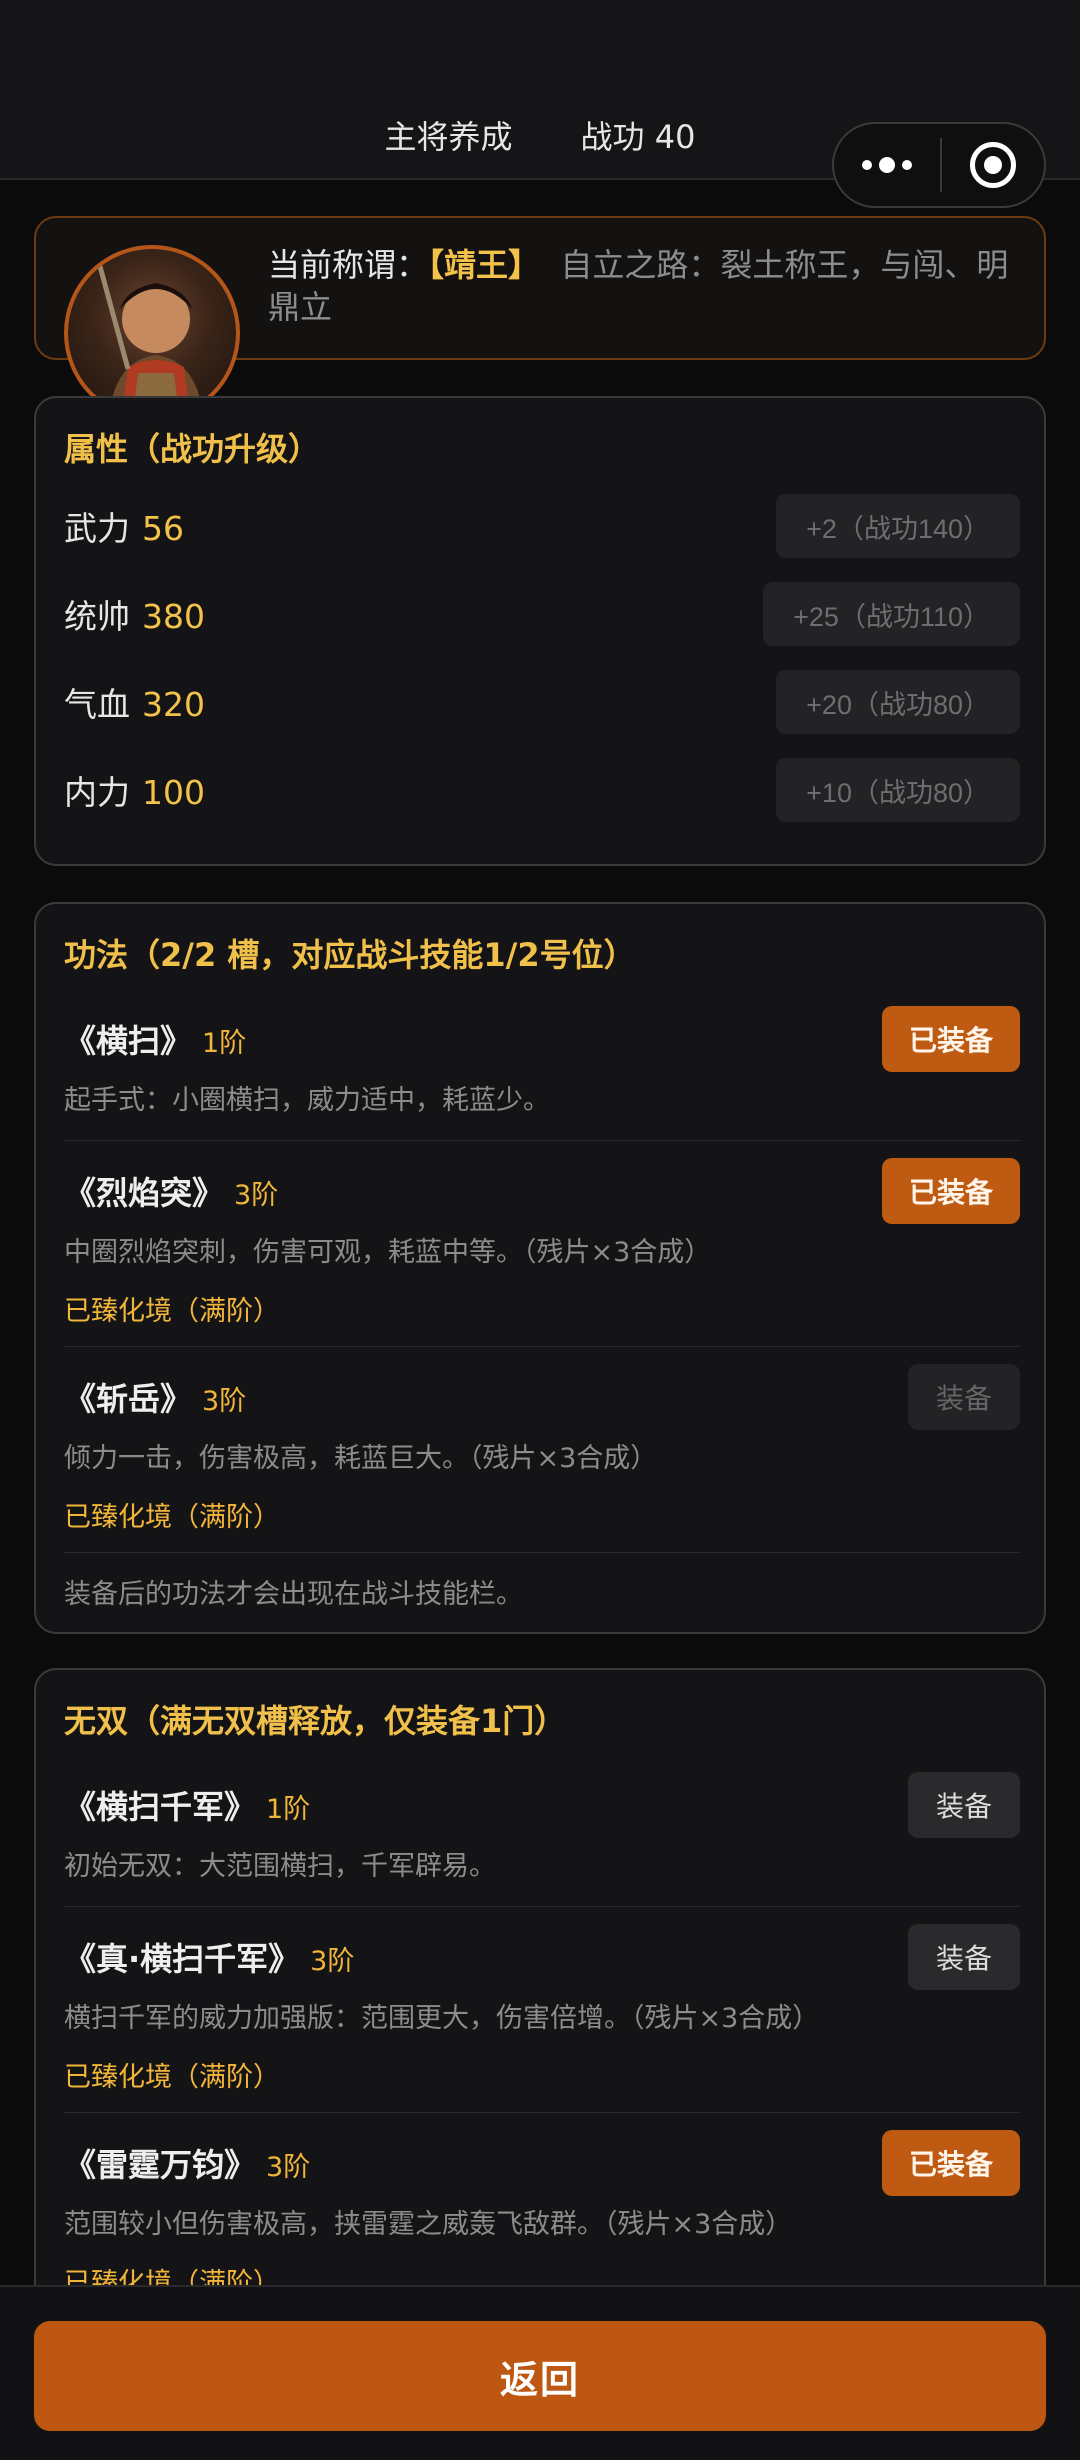  I want to click on ultimates-title: 无双（满无双槽释放，仅装备1门）, so click(315, 1721).